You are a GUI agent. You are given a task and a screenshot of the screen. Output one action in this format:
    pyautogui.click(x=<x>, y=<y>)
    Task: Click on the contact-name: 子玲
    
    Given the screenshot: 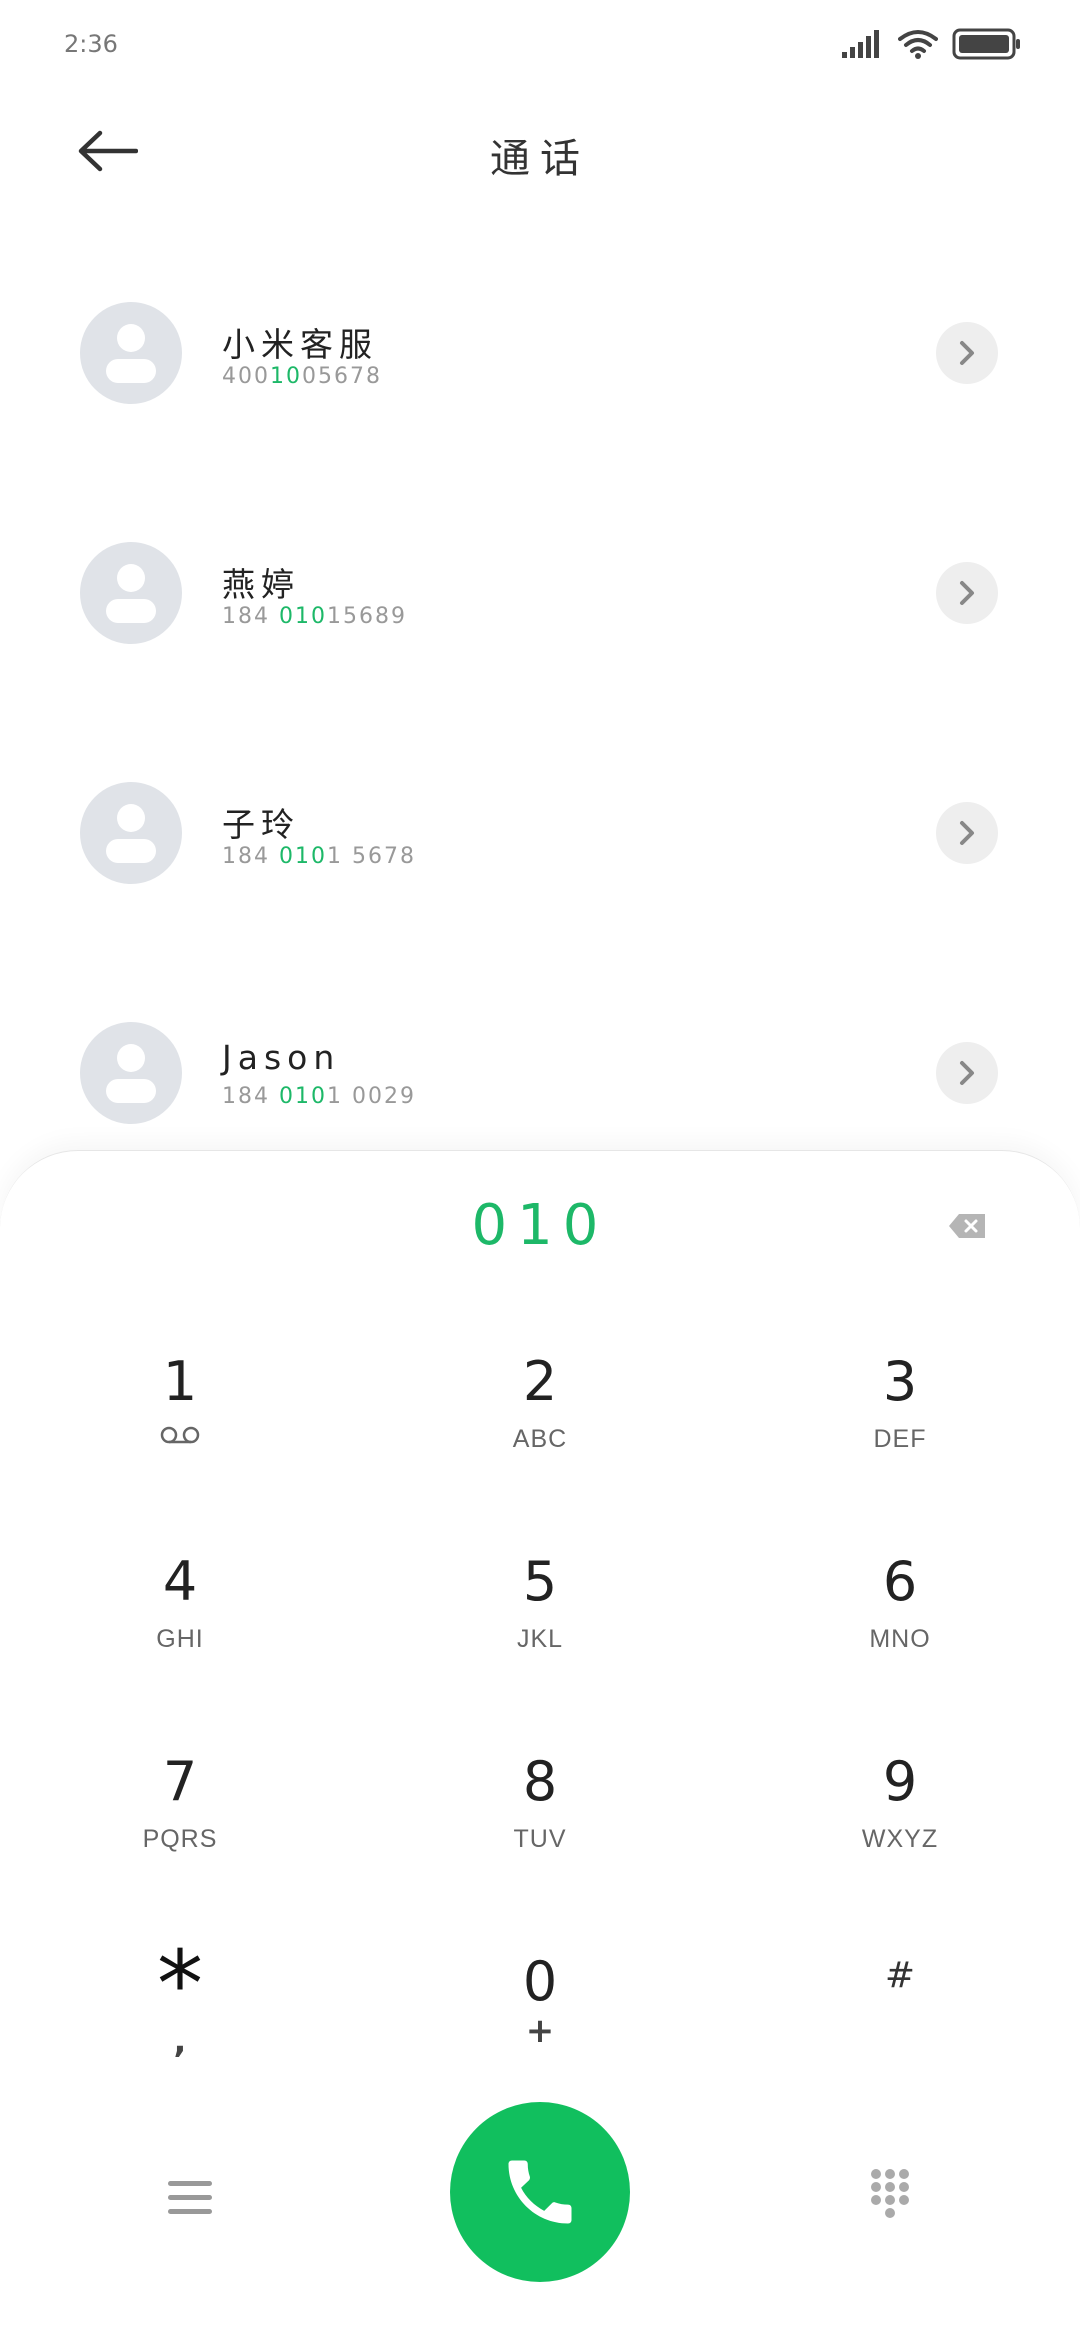 What is the action you would take?
    pyautogui.click(x=261, y=824)
    